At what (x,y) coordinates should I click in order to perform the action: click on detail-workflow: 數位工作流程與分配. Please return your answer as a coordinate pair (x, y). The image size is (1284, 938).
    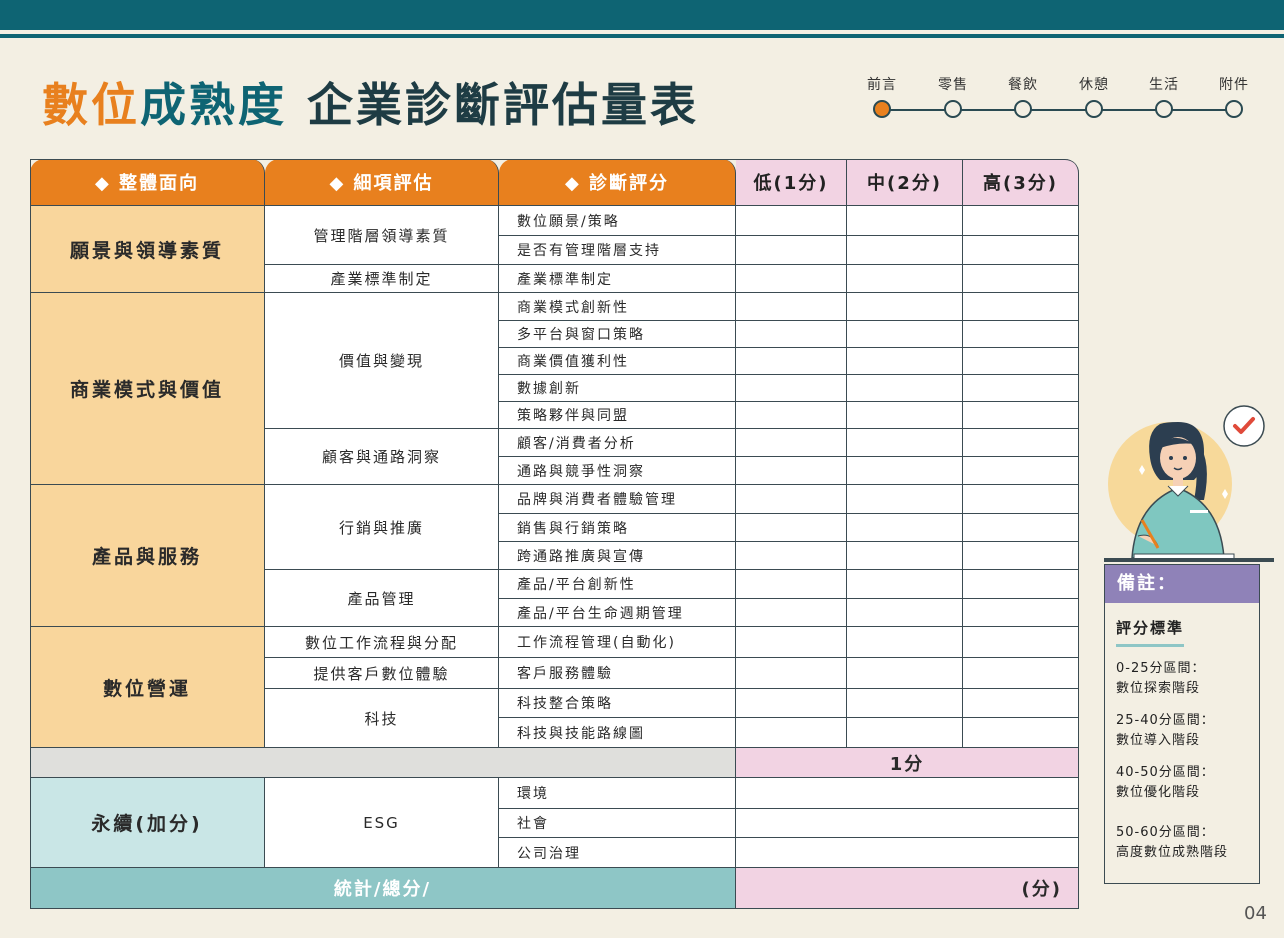
    Looking at the image, I should click on (382, 642).